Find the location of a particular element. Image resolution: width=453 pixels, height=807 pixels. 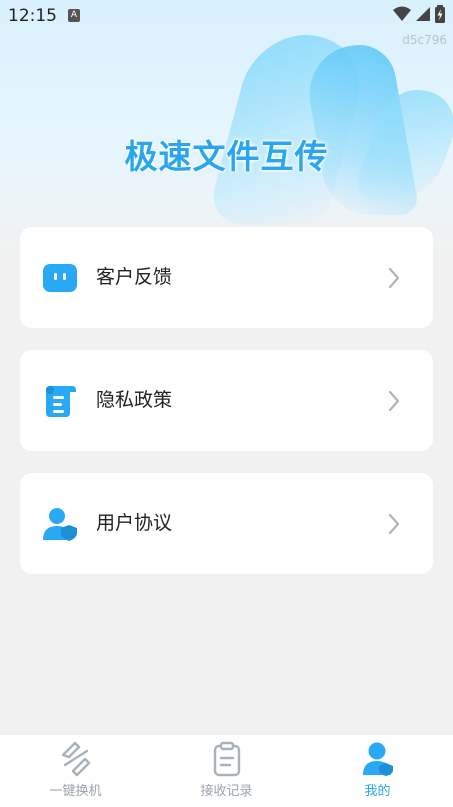

signal-icon is located at coordinates (423, 14).